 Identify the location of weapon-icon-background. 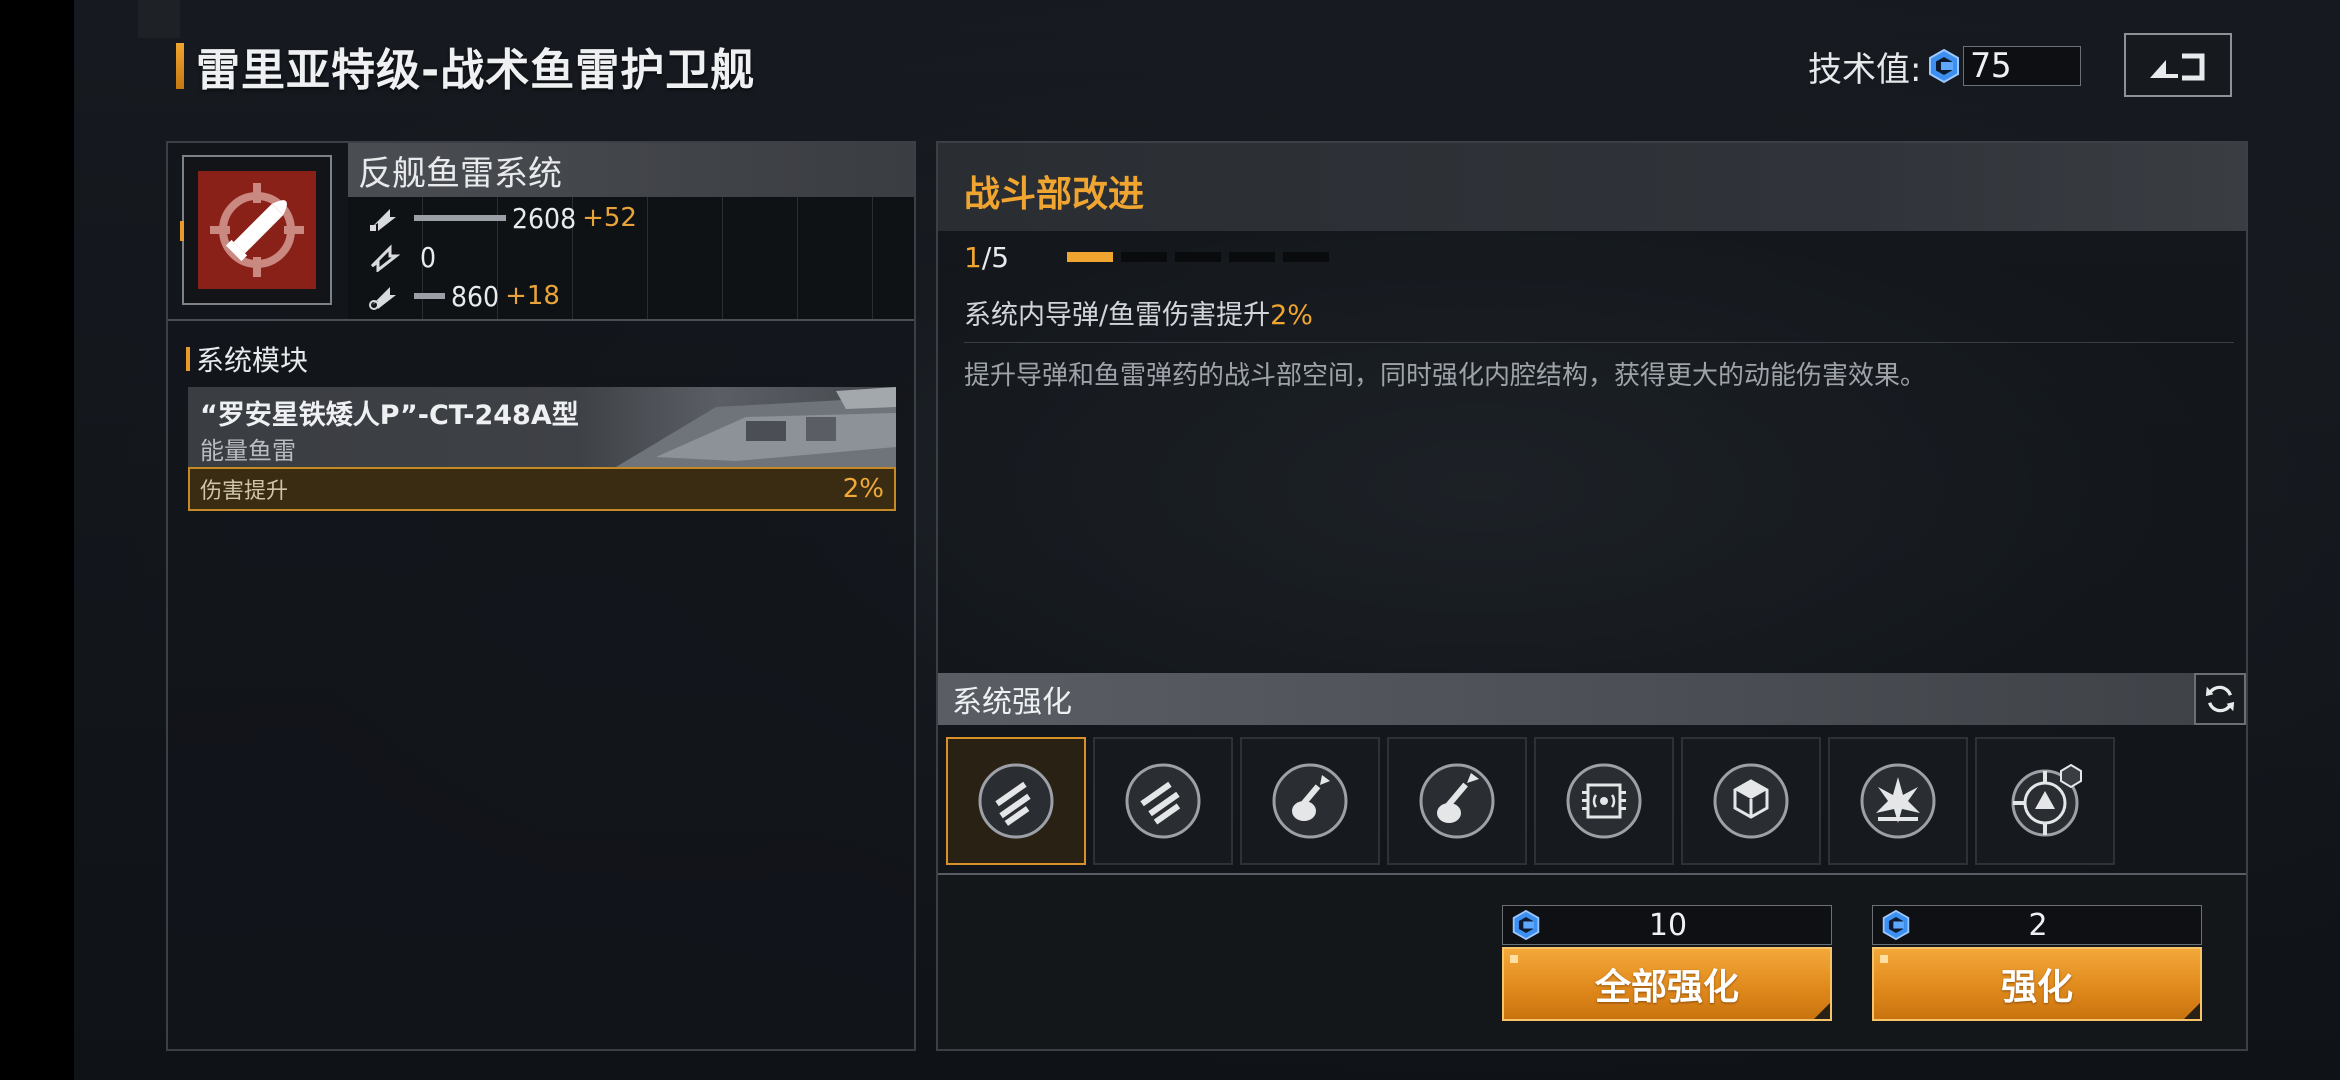
(257, 230).